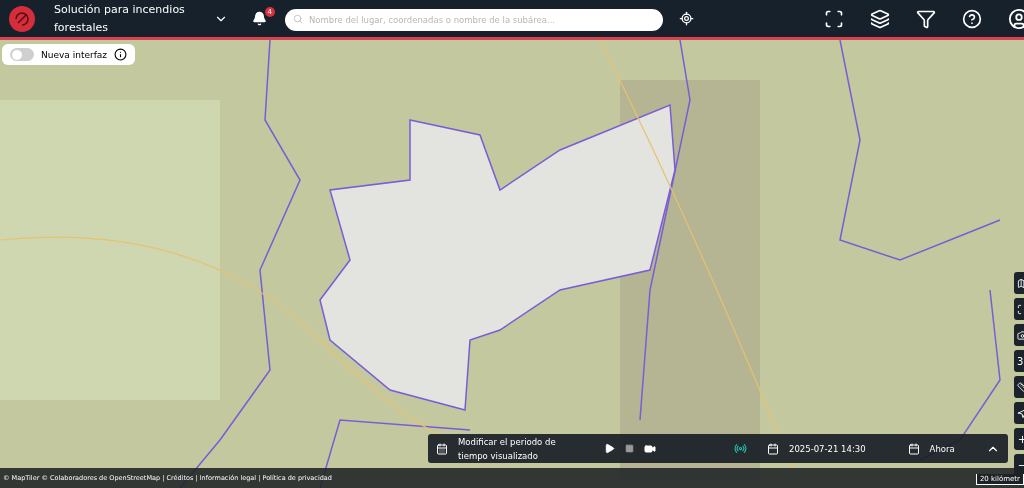  I want to click on stop-icon, so click(629, 448).